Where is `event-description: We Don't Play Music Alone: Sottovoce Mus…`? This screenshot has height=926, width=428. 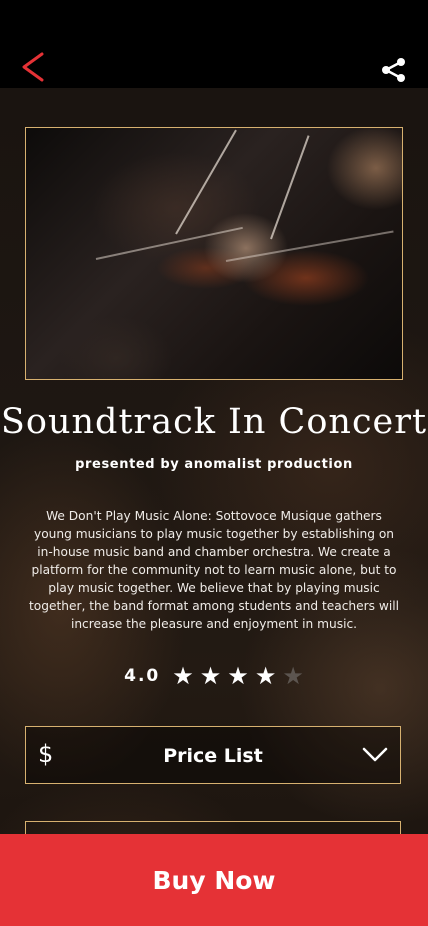
event-description: We Don't Play Music Alone: Sottovoce Mus… is located at coordinates (214, 570).